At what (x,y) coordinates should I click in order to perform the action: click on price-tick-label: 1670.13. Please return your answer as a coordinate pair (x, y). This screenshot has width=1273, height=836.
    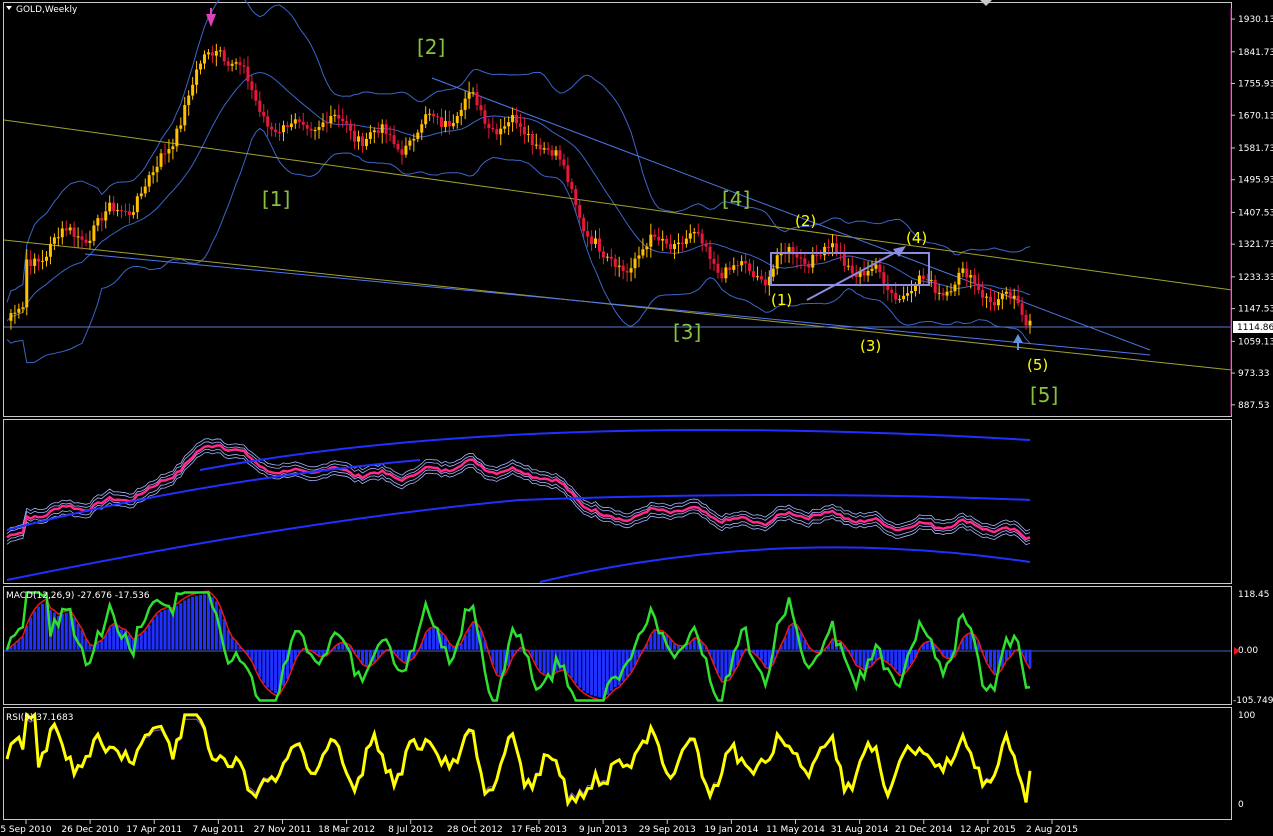
    Looking at the image, I should click on (1255, 116).